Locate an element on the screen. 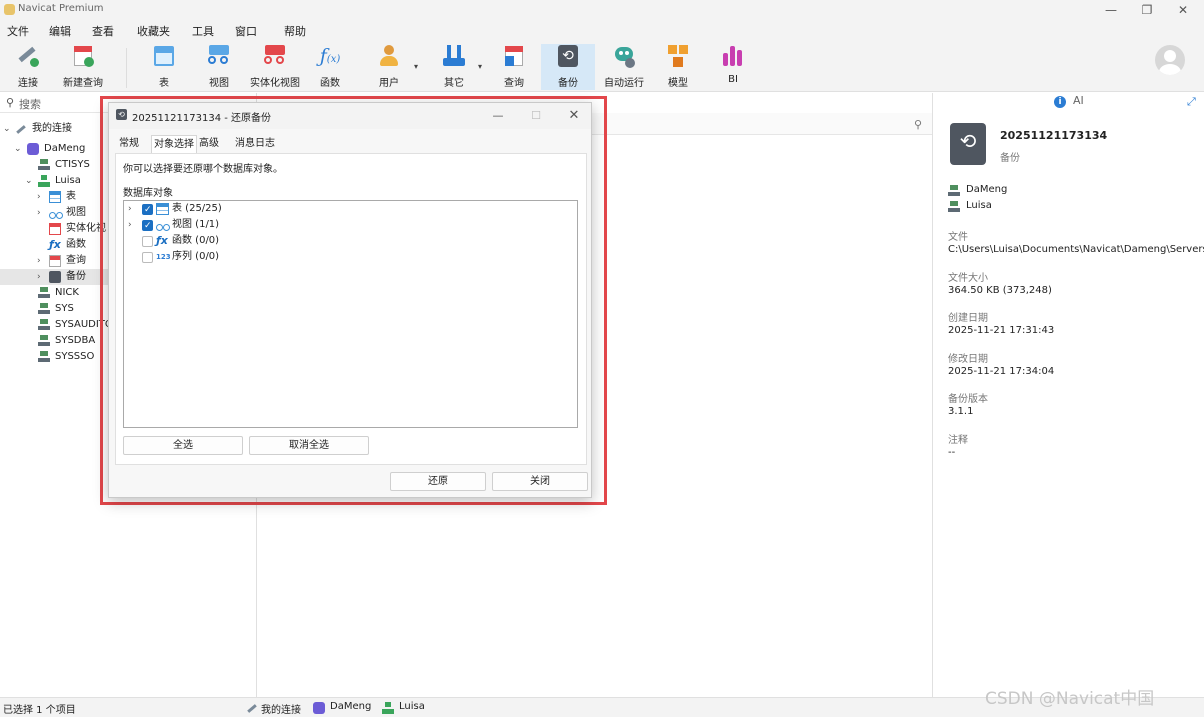 The height and width of the screenshot is (717, 1204). minimize-button: — is located at coordinates (1111, 10).